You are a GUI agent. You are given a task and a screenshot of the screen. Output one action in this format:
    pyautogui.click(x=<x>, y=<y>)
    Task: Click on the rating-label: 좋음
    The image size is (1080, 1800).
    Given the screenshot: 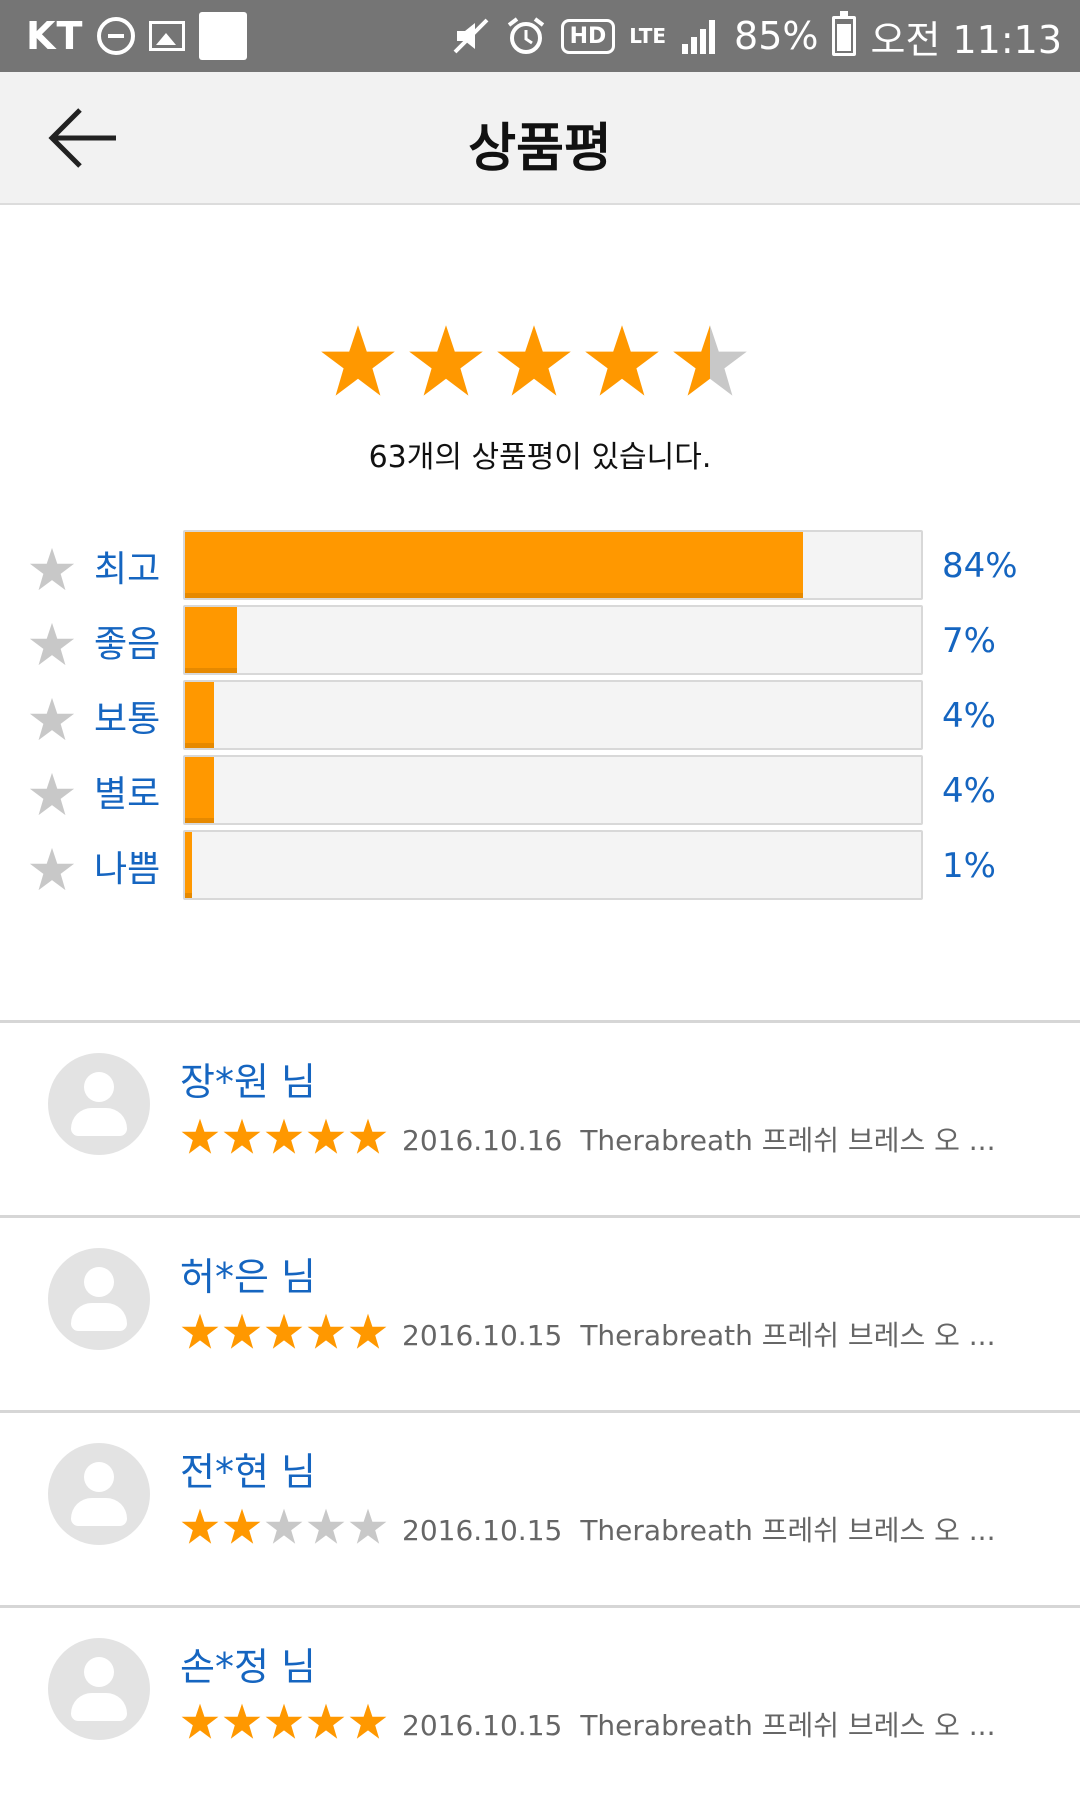 What is the action you would take?
    pyautogui.click(x=127, y=644)
    